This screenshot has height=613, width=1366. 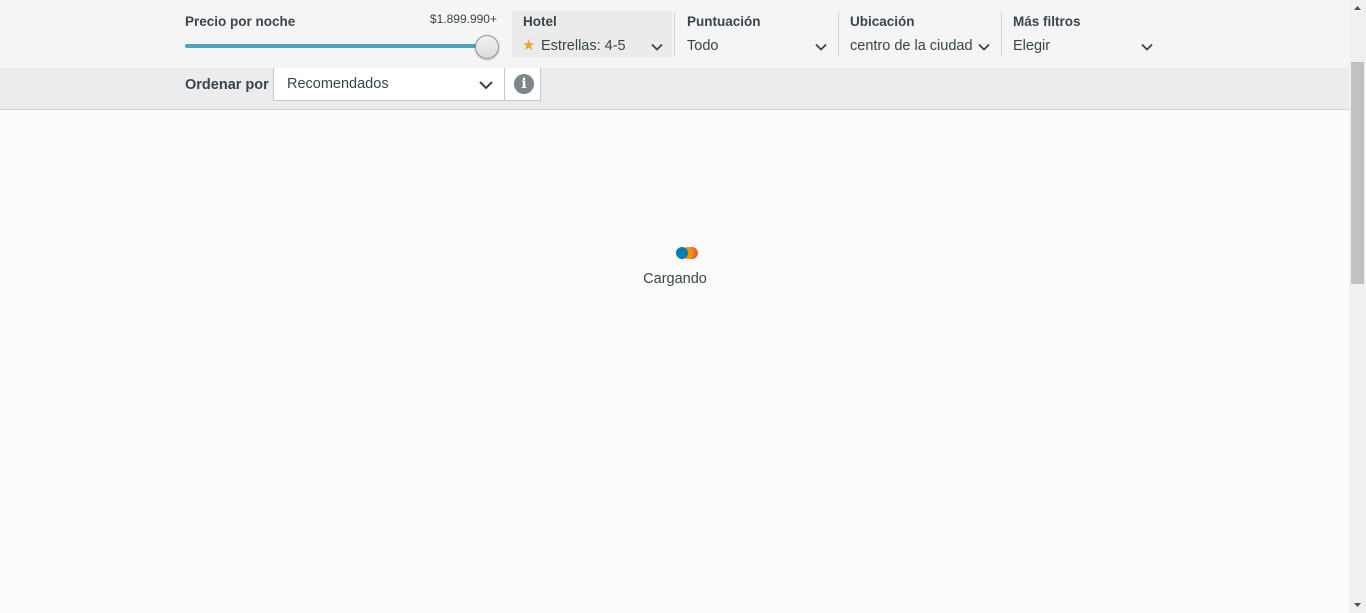 I want to click on price-filter-label: Precio por noche, so click(x=240, y=21).